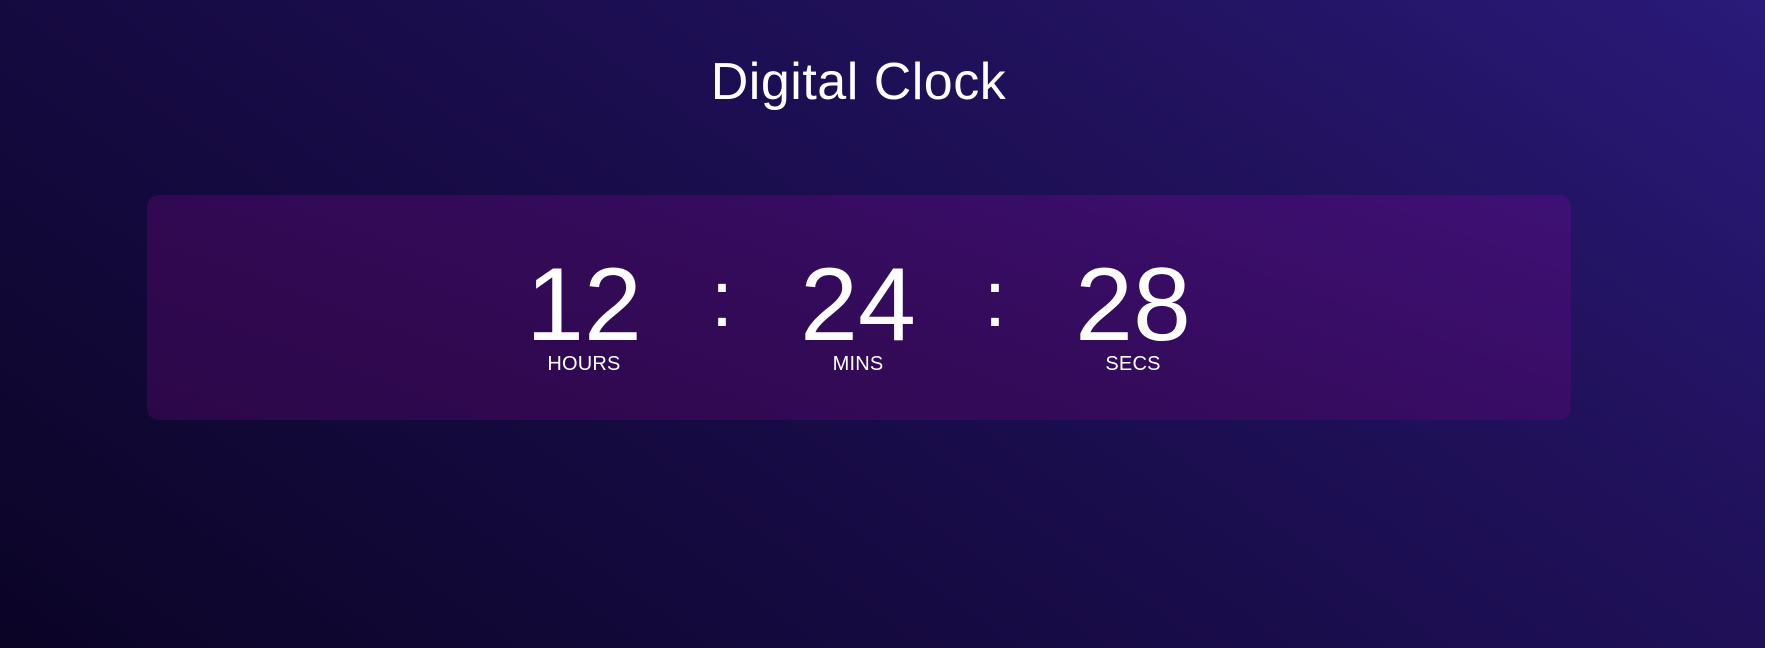 This screenshot has height=648, width=1765. What do you see at coordinates (584, 305) in the screenshot?
I see `hours-value: 12` at bounding box center [584, 305].